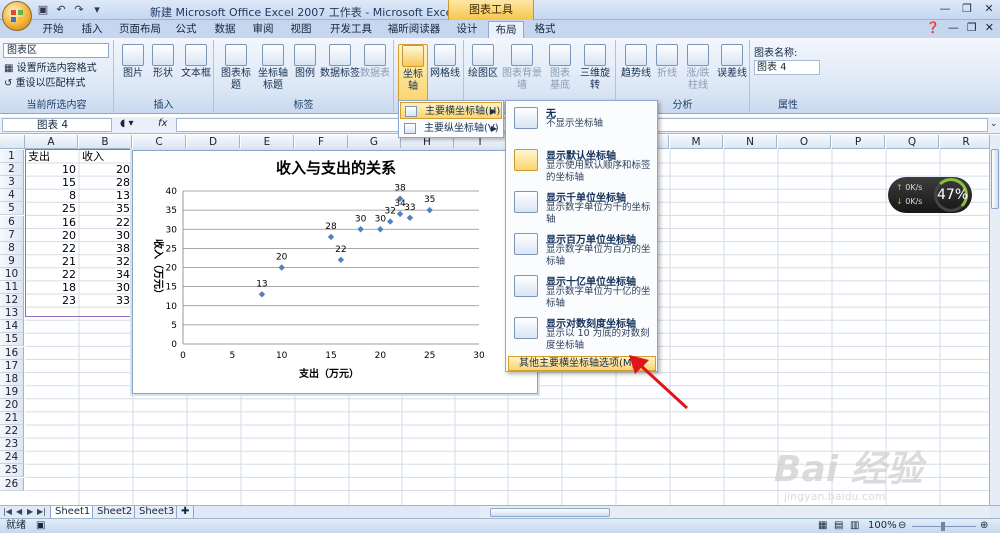 The image size is (1000, 533). I want to click on prev-sheet-icon: ◀, so click(19, 511).